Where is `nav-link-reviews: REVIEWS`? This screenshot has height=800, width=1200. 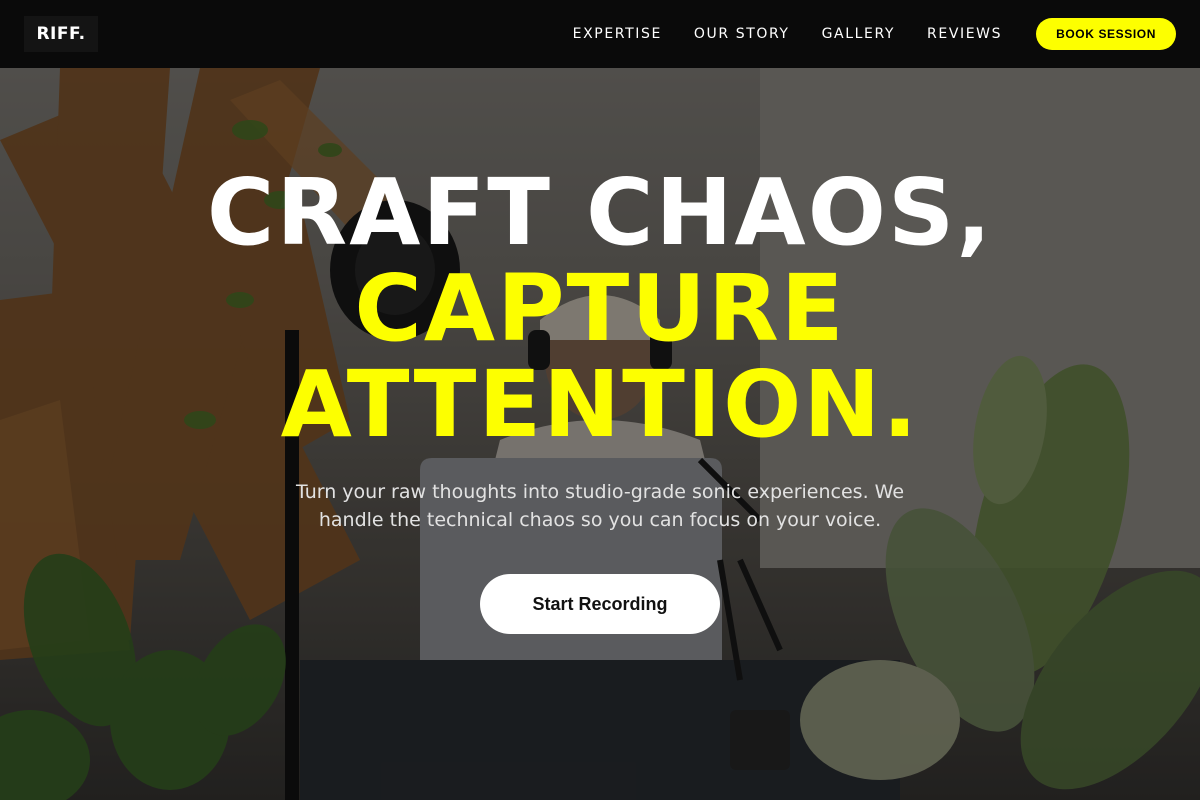
nav-link-reviews: REVIEWS is located at coordinates (964, 34).